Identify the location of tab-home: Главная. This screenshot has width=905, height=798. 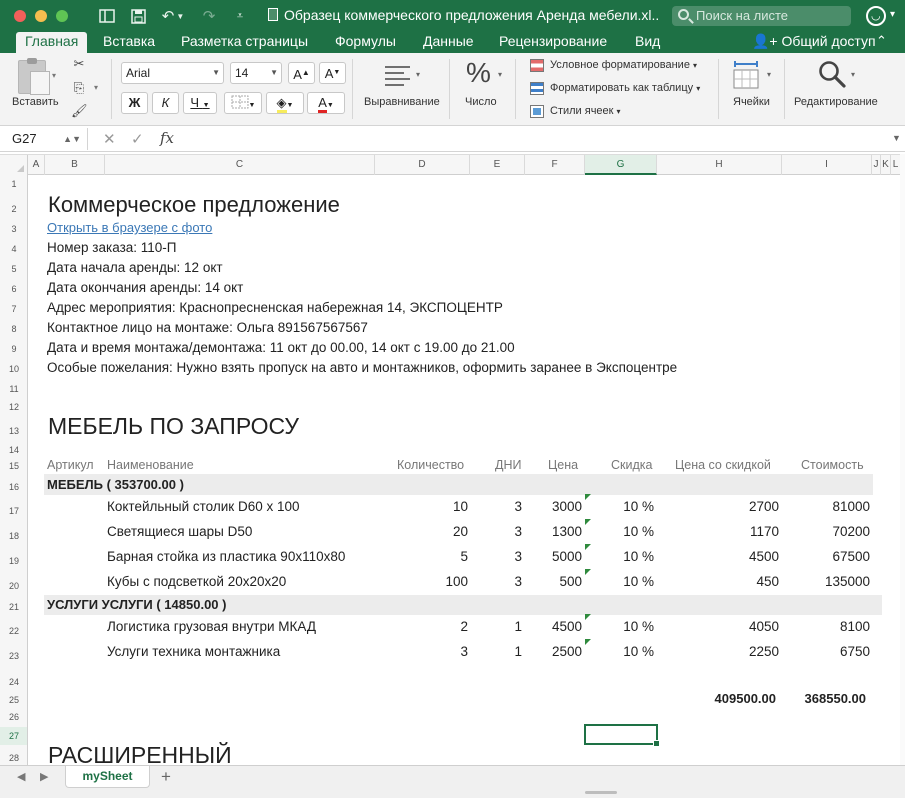
(52, 42).